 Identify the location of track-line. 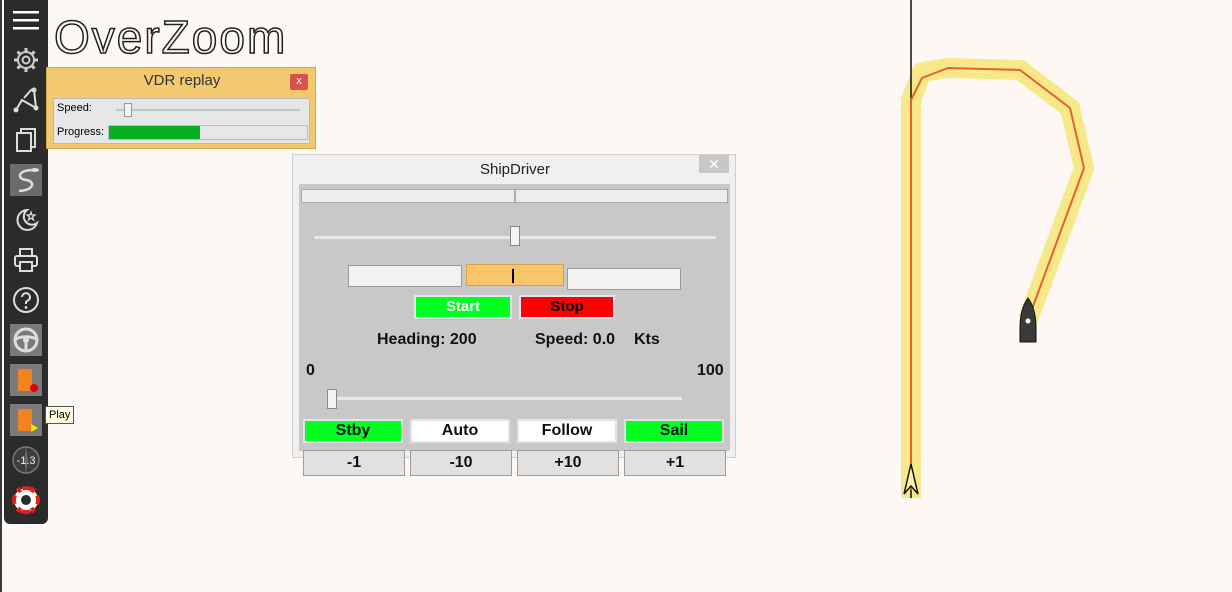
(998, 278).